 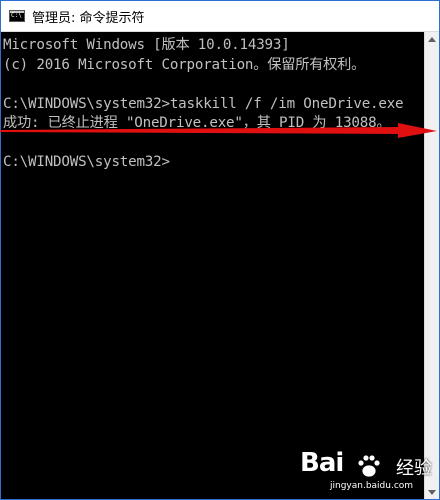 I want to click on annotation-arrow-icon, so click(x=218, y=130).